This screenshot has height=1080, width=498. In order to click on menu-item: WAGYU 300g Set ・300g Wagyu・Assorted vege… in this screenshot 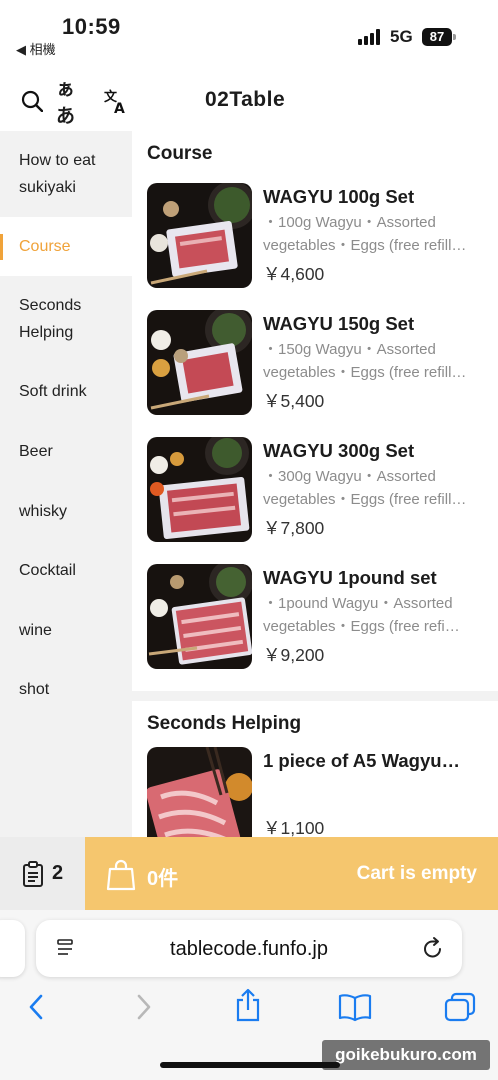, I will do `click(322, 500)`.